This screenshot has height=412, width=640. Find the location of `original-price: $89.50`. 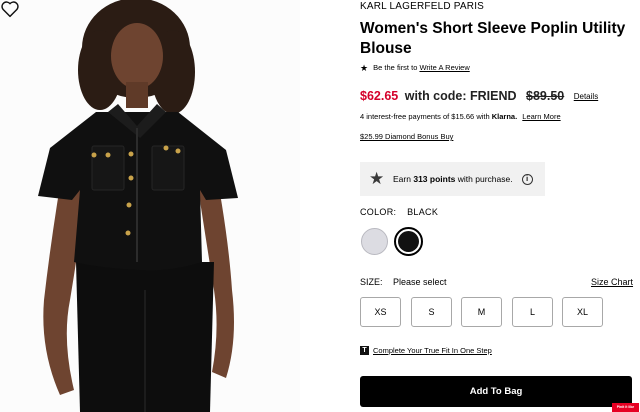

original-price: $89.50 is located at coordinates (545, 96).